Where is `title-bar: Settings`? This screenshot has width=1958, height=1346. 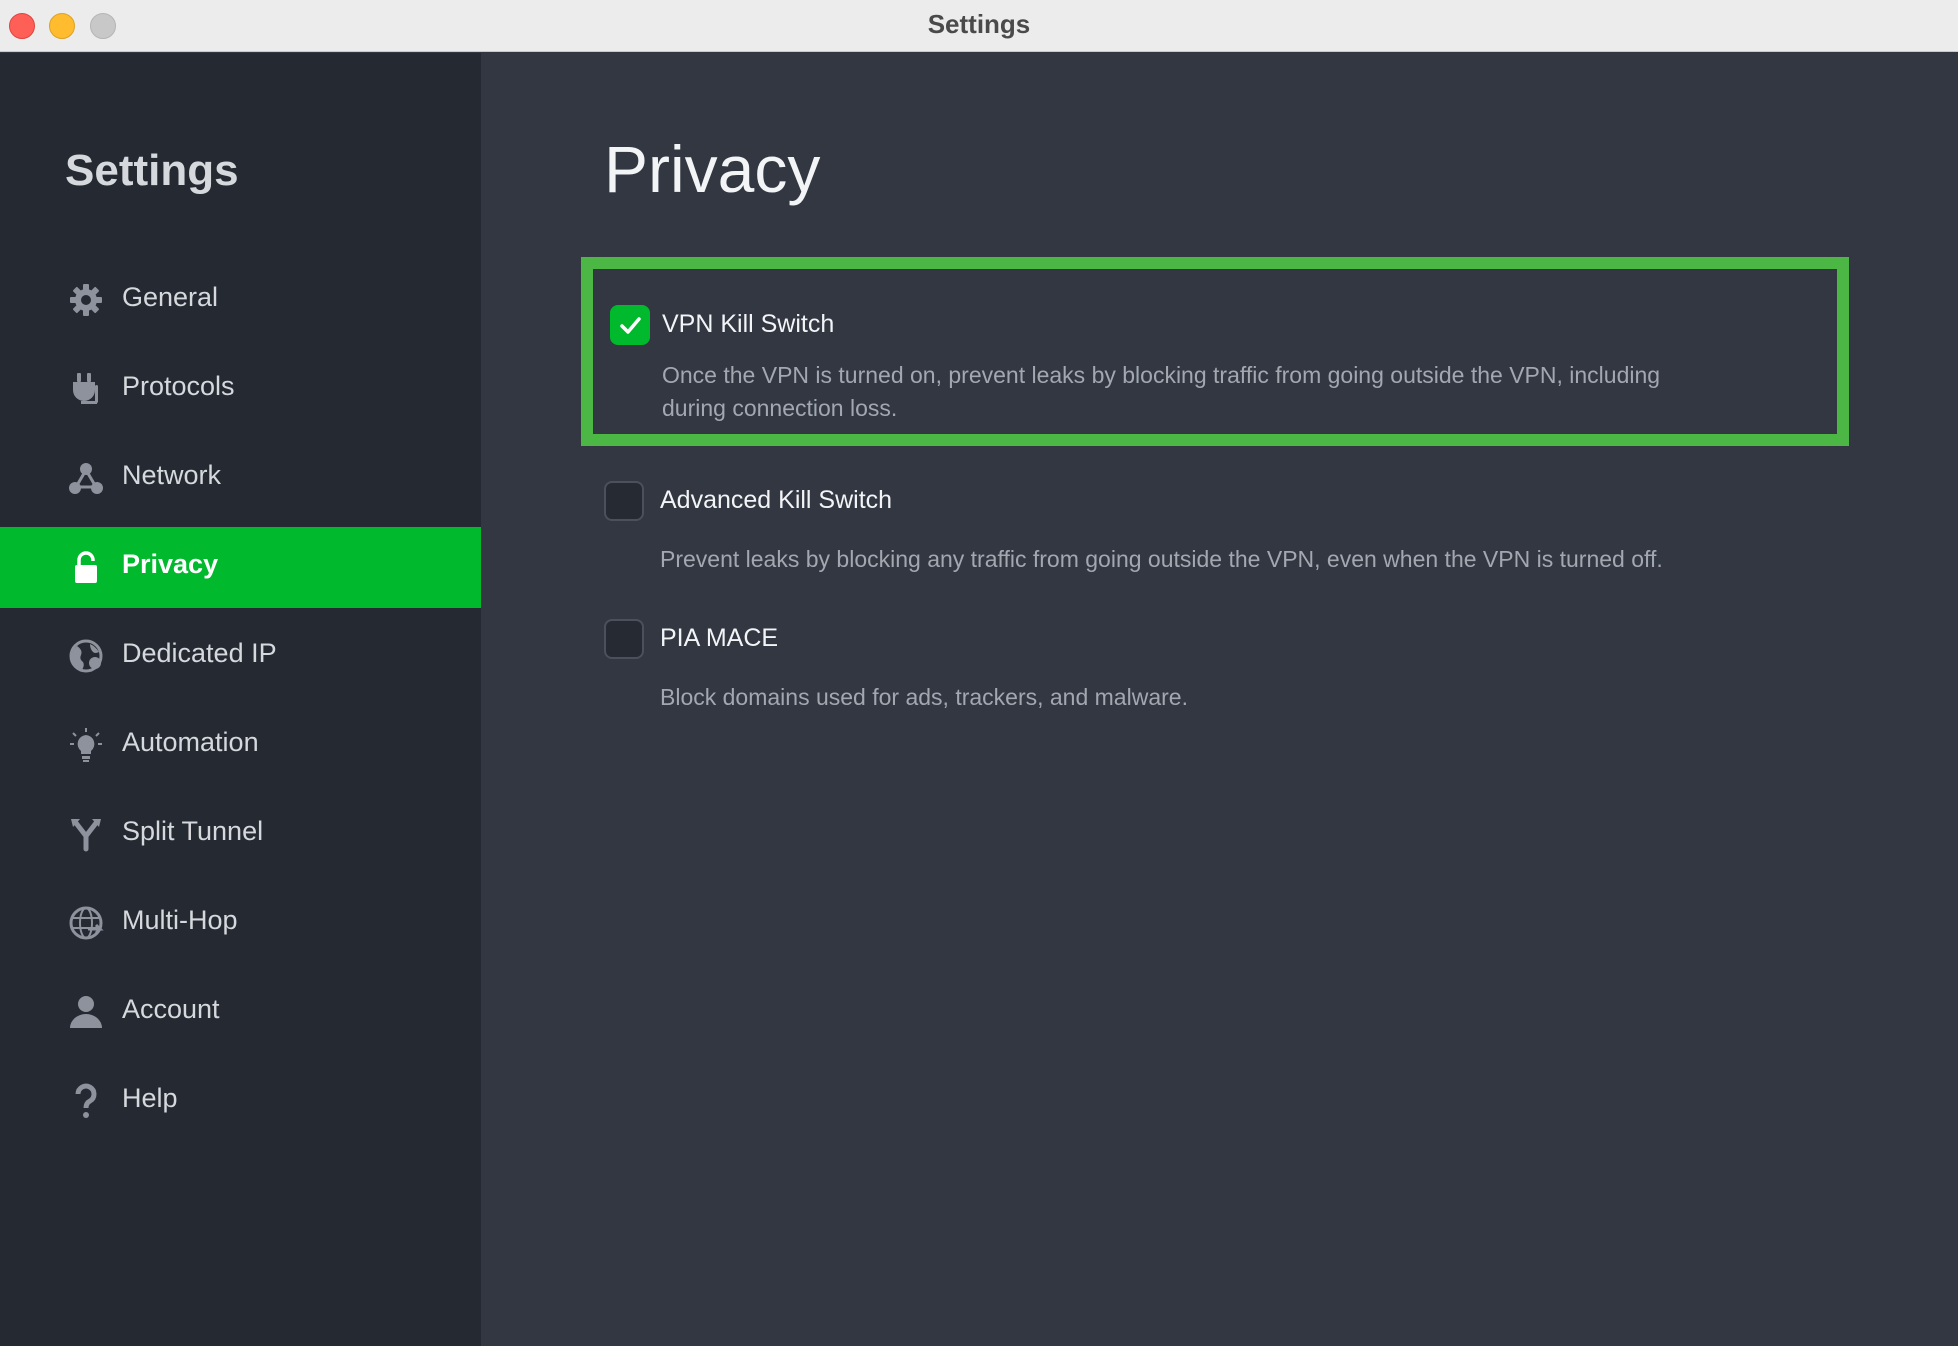 title-bar: Settings is located at coordinates (979, 26).